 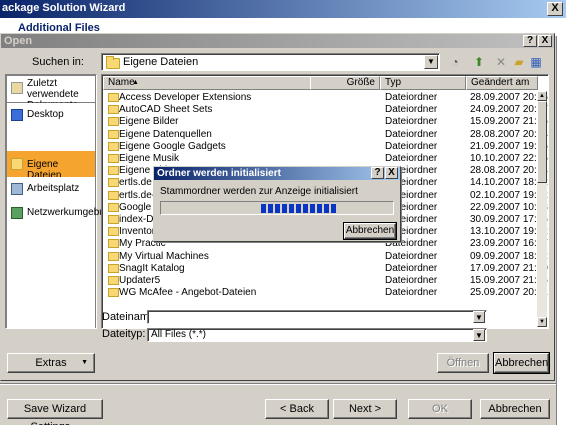 What do you see at coordinates (45, 114) in the screenshot?
I see `place-label: Desktop` at bounding box center [45, 114].